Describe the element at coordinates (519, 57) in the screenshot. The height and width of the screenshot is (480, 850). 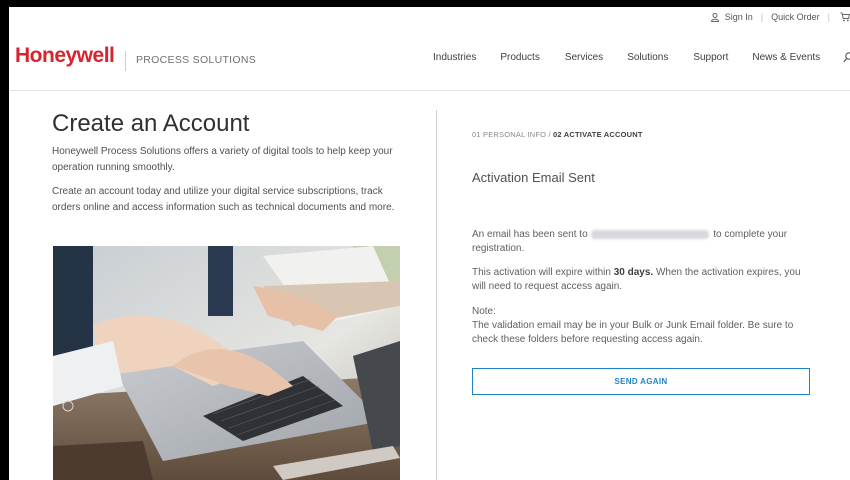
I see `nav-item-products: Products` at that location.